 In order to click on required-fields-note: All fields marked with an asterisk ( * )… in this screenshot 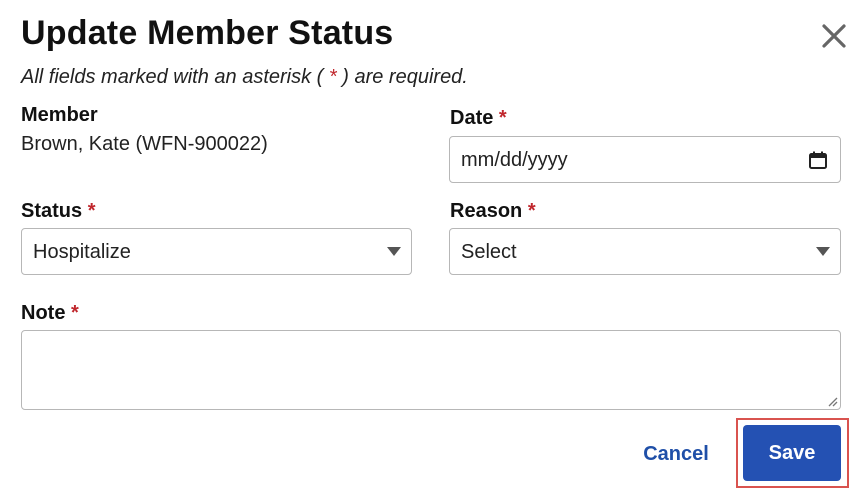, I will do `click(244, 77)`.